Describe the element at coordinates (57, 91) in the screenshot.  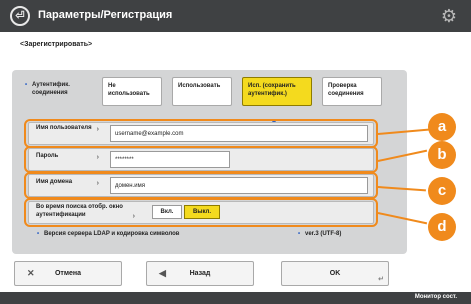
I see `tab-connection-auth-label: Аутентифик. соединения` at that location.